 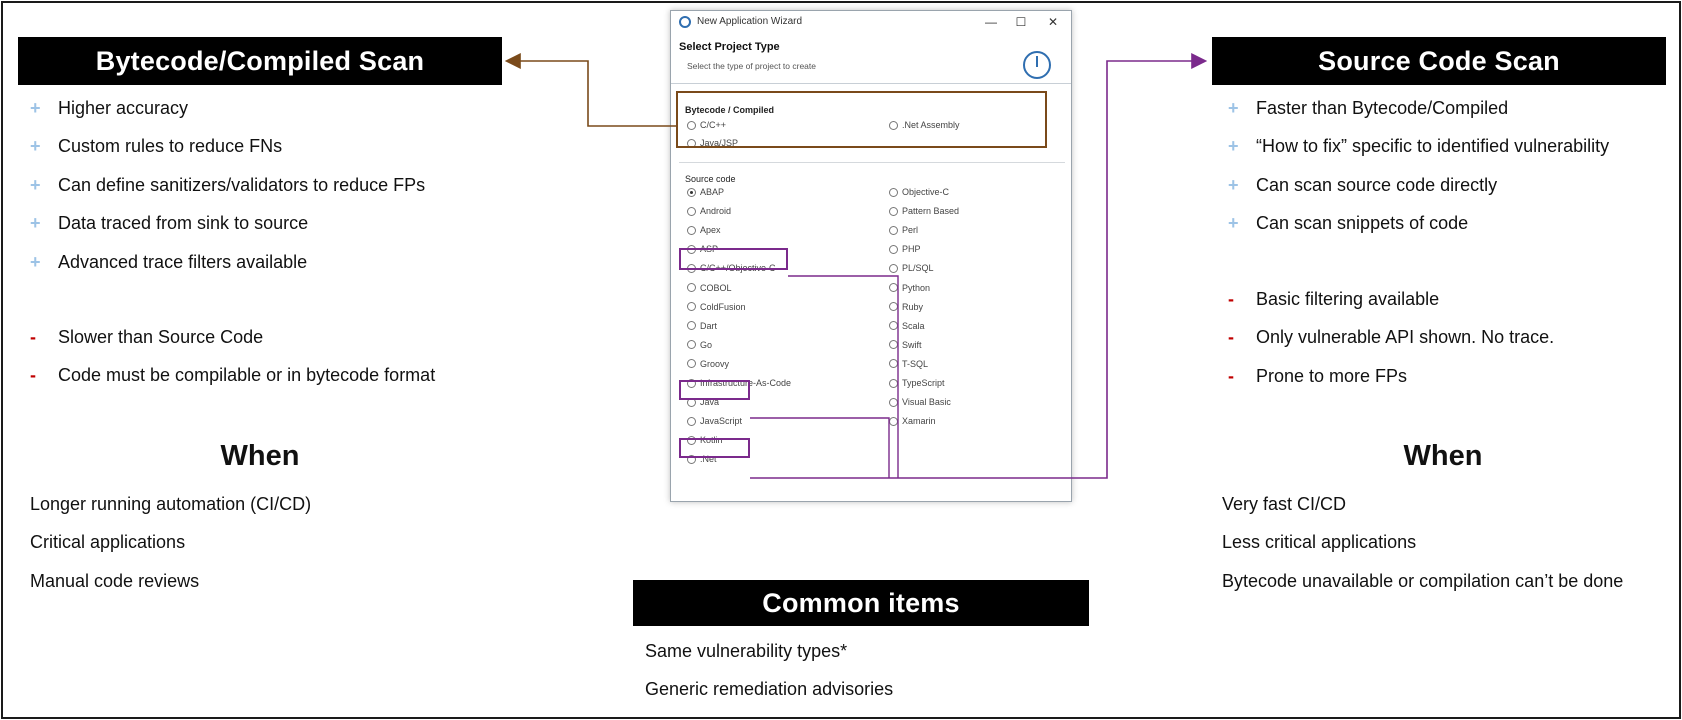 What do you see at coordinates (1391, 338) in the screenshot?
I see `list-item: - Only vulnerable API shown. No trace.` at bounding box center [1391, 338].